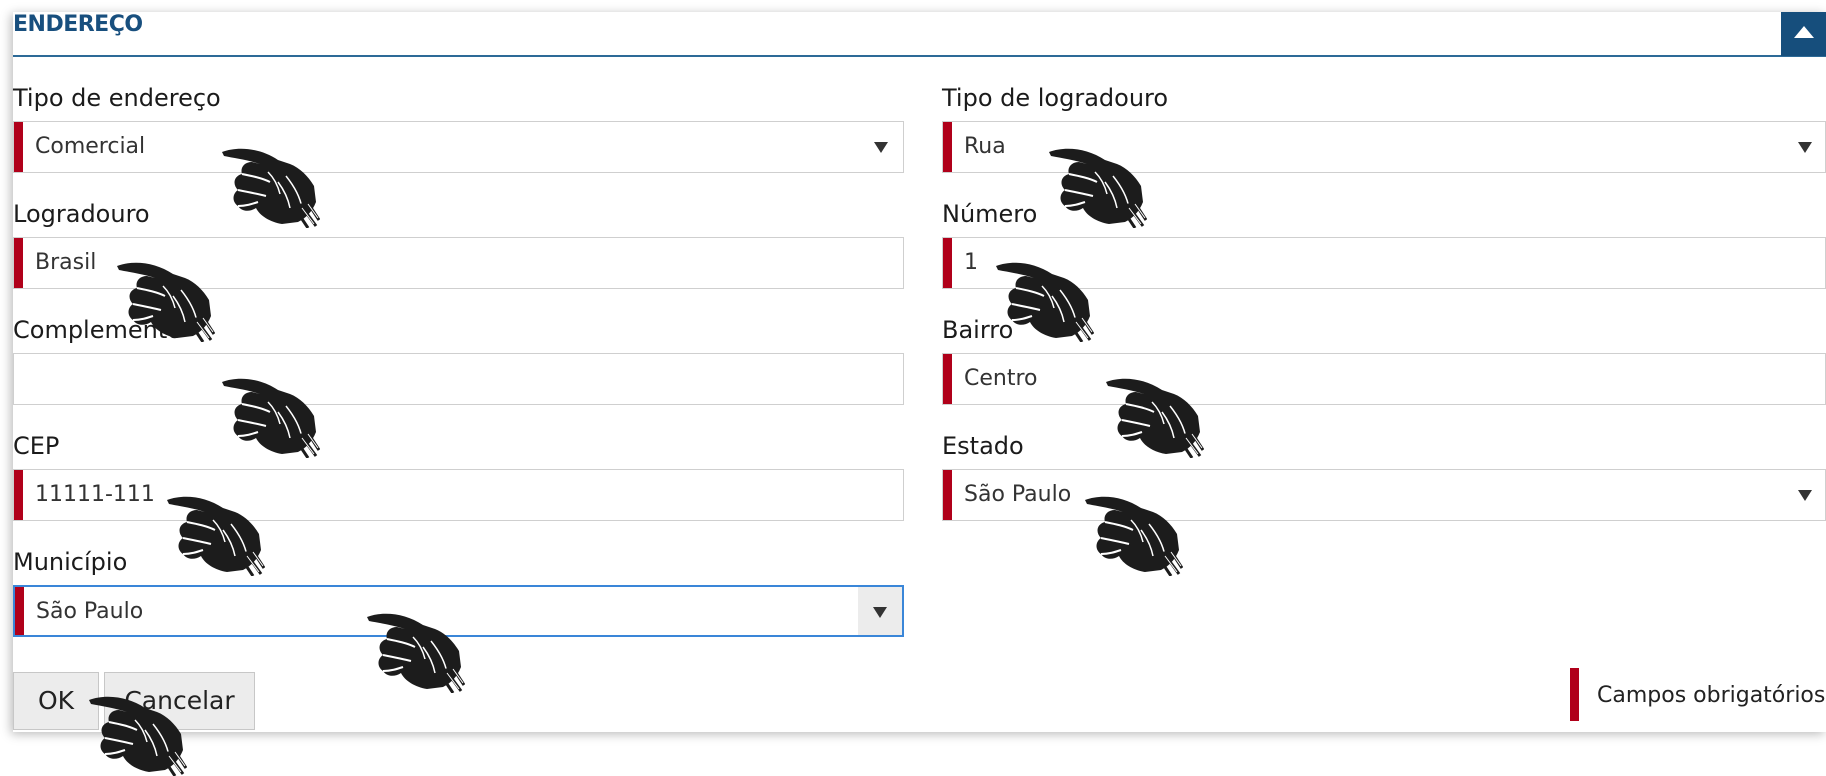  What do you see at coordinates (70, 562) in the screenshot?
I see `municipio-label: Município` at bounding box center [70, 562].